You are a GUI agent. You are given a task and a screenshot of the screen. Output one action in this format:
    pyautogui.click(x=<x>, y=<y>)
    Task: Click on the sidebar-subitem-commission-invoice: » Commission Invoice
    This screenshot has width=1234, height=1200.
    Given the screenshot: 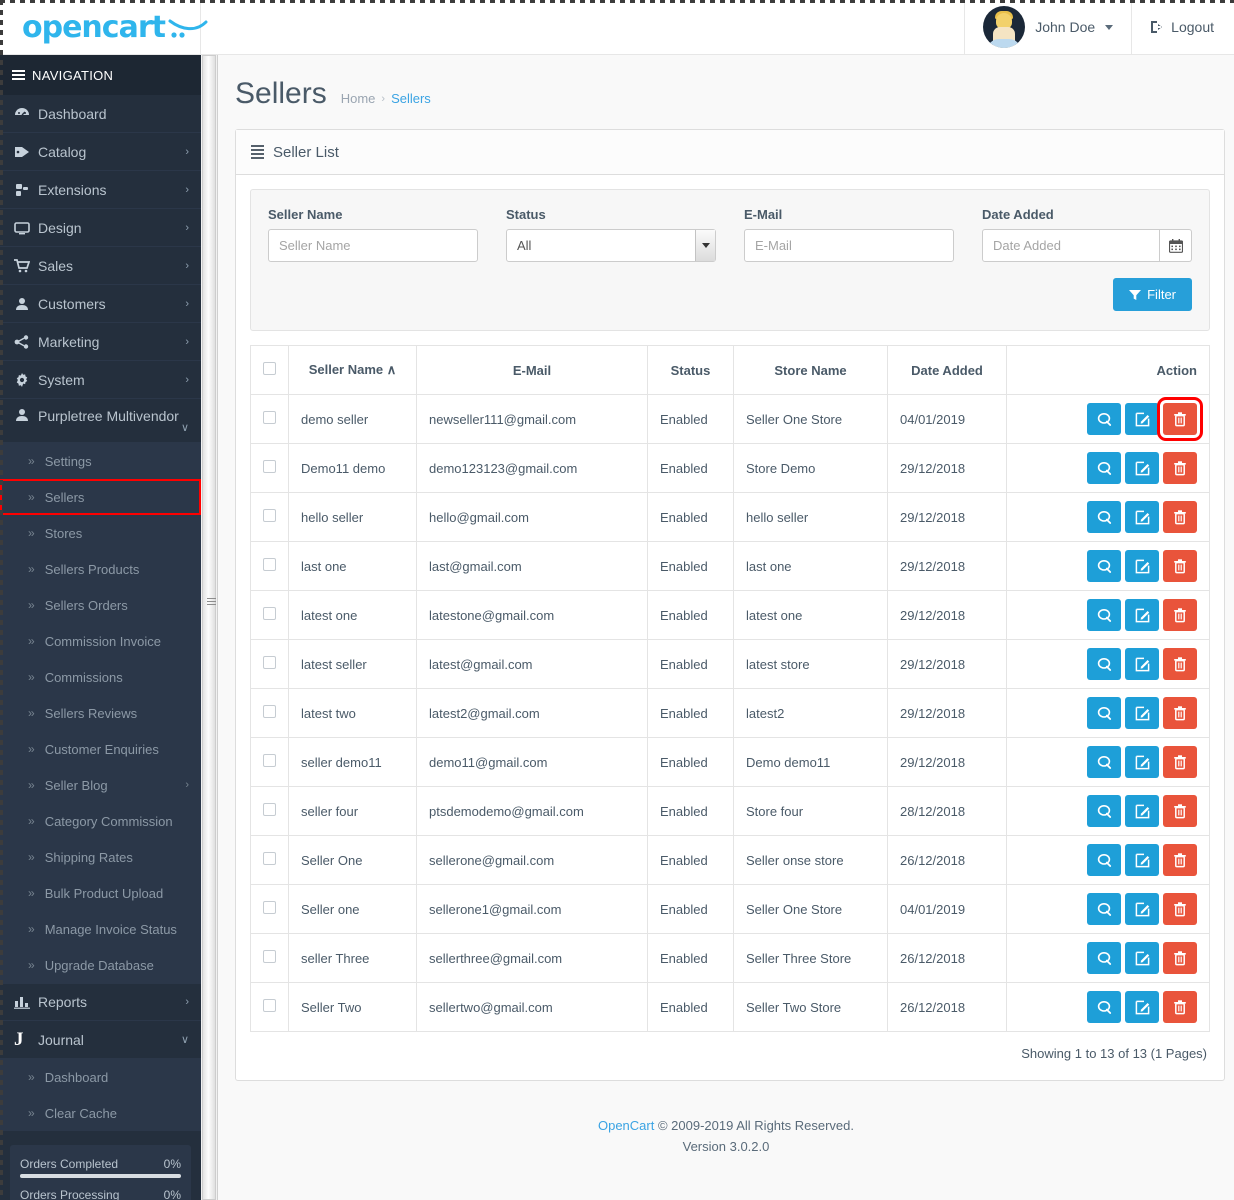 What is the action you would take?
    pyautogui.click(x=100, y=641)
    